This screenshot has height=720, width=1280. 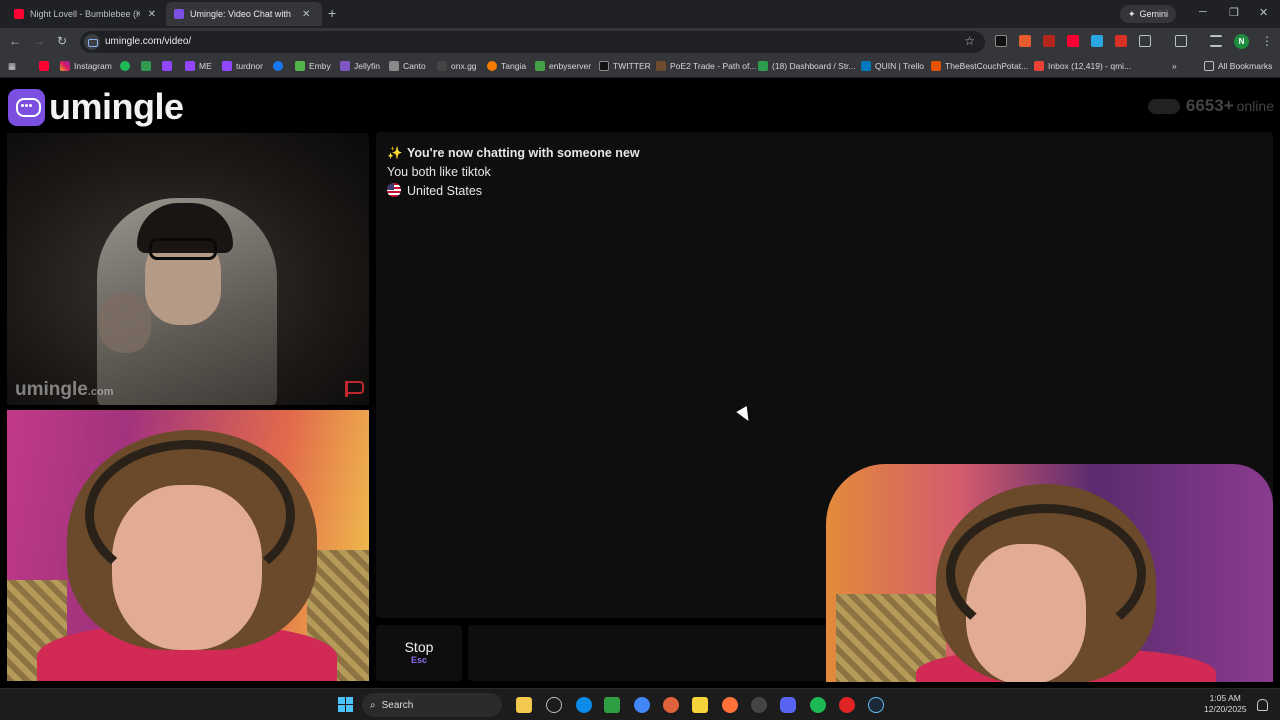 I want to click on extension-tag-icon, so click(x=1121, y=41).